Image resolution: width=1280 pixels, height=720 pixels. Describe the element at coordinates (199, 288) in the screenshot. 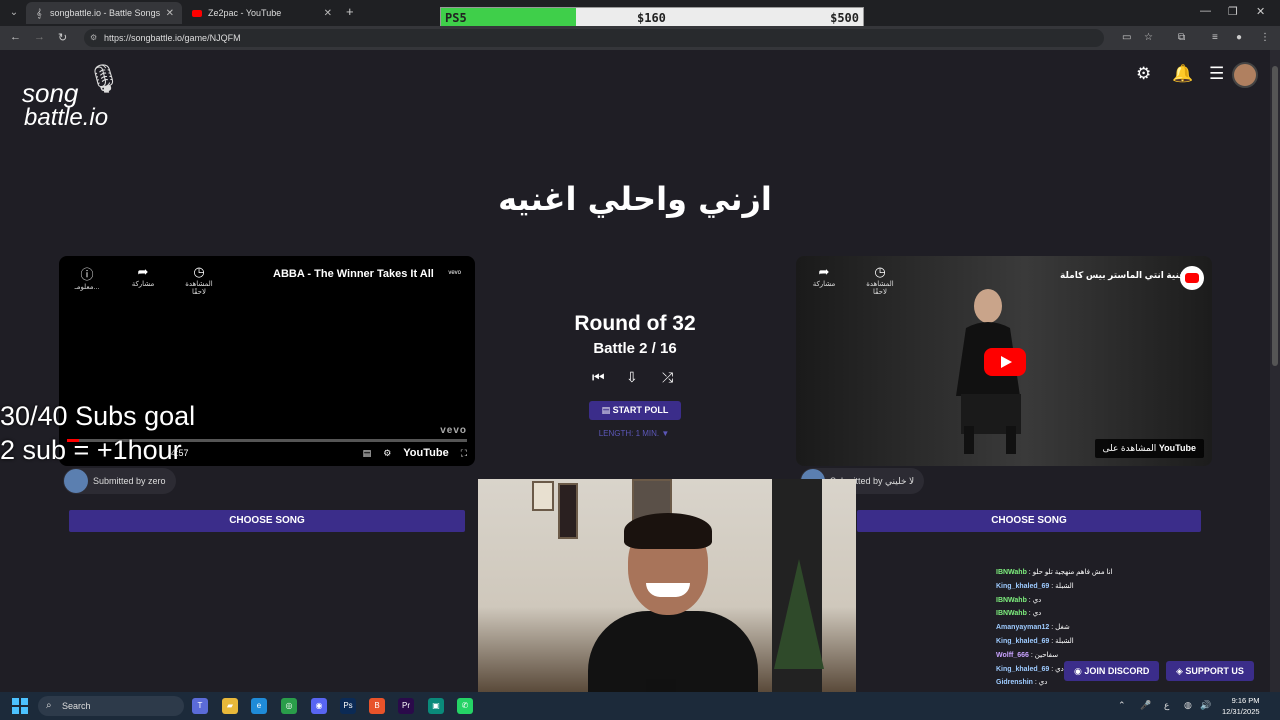

I see `watch-later-label: المشاهدة لاحقًا` at that location.